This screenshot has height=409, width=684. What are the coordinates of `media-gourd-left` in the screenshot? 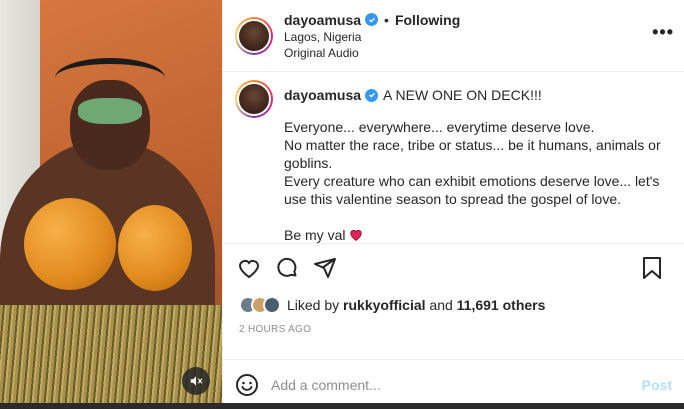 It's located at (70, 244).